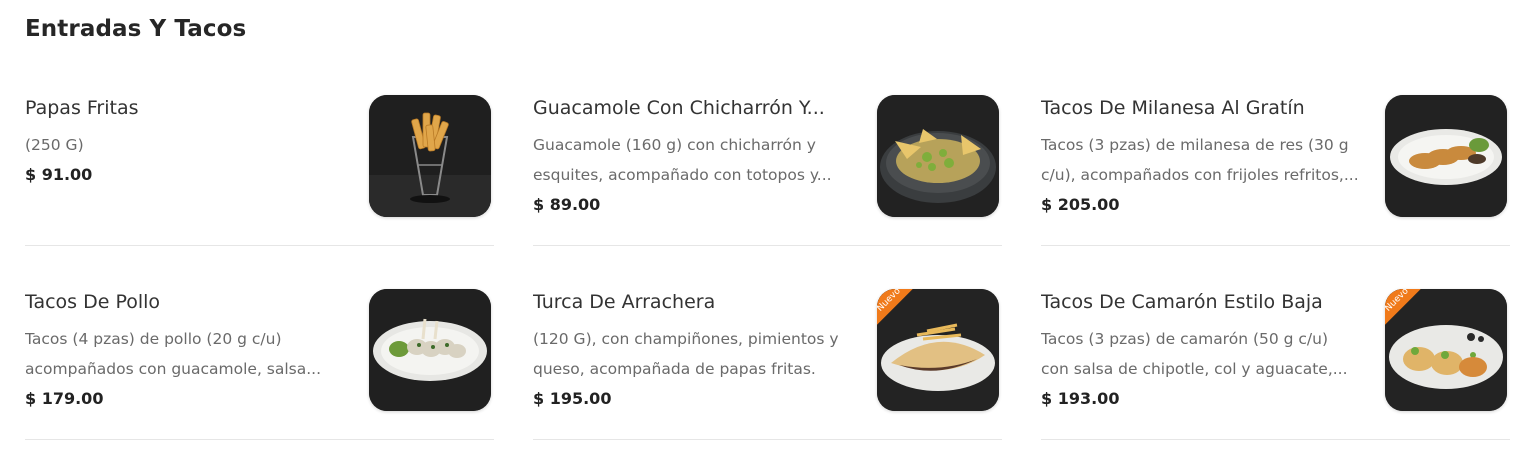  I want to click on menu-item-price: $ 205.00, so click(1080, 204).